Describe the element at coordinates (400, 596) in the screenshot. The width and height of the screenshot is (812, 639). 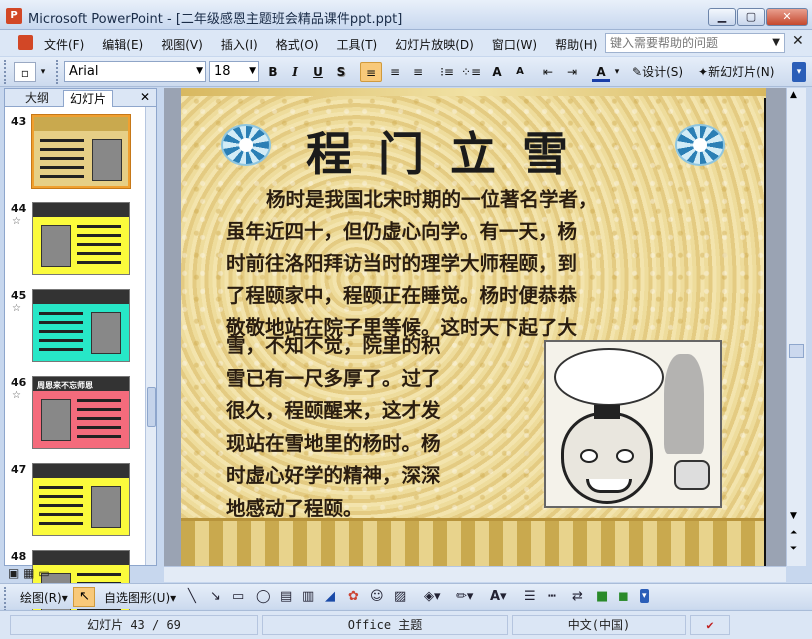
I see `picture-icon: ▨` at that location.